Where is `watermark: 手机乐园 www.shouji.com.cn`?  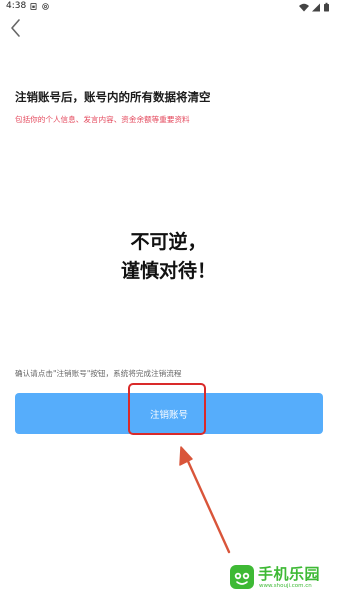 watermark: 手机乐园 www.shouji.com.cn is located at coordinates (280, 578).